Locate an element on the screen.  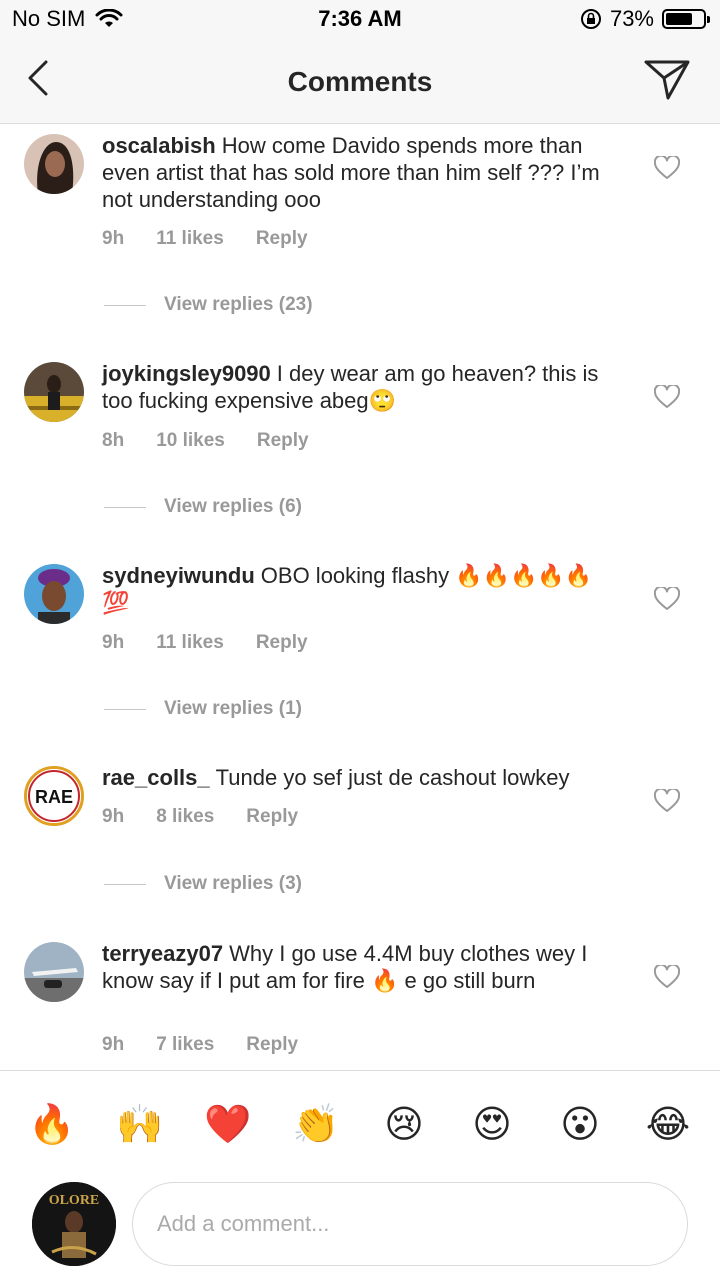
avatar: RAE is located at coordinates (54, 796).